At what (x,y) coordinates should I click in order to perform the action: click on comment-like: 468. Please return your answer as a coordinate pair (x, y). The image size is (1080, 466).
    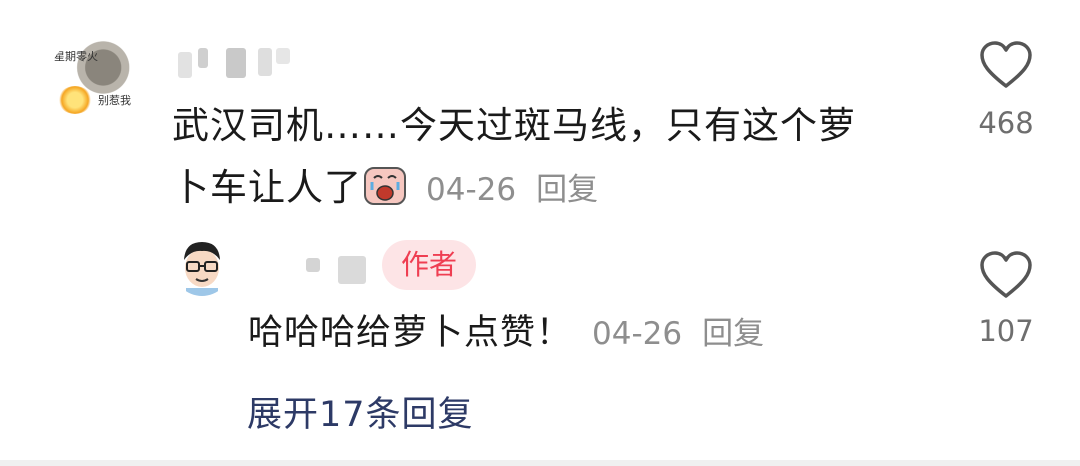
    Looking at the image, I should click on (1006, 90).